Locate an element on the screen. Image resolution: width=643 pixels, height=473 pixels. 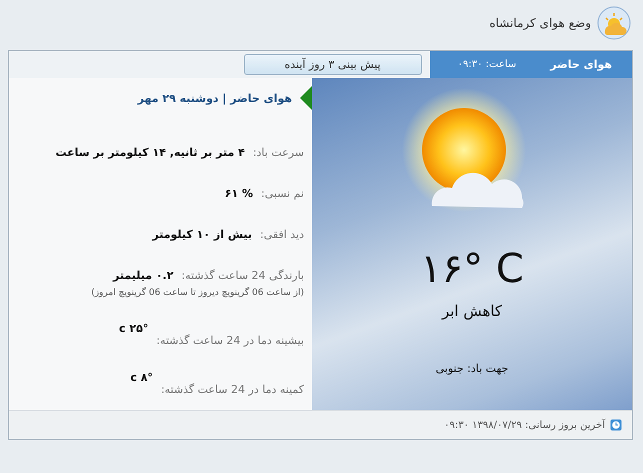
details-heading: هوای حاضر | دوشنبه ۲۹ مهر is located at coordinates (215, 98).